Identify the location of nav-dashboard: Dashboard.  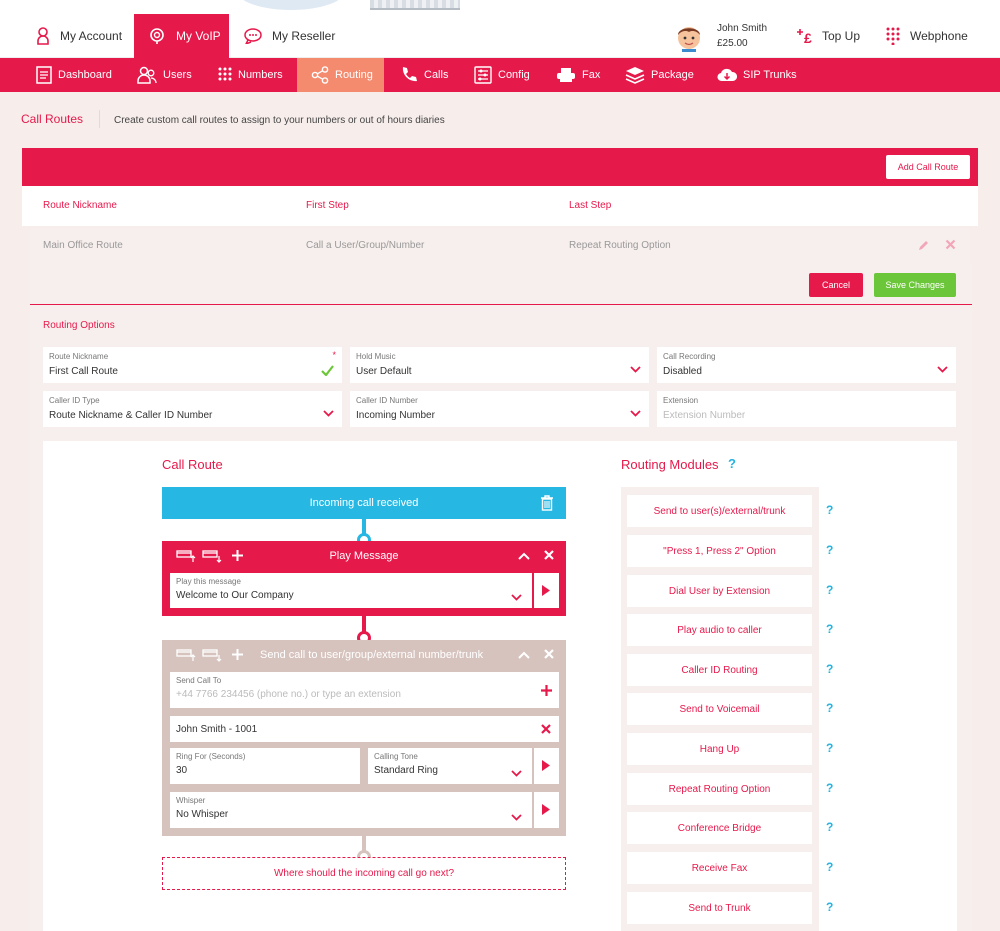
(74, 75).